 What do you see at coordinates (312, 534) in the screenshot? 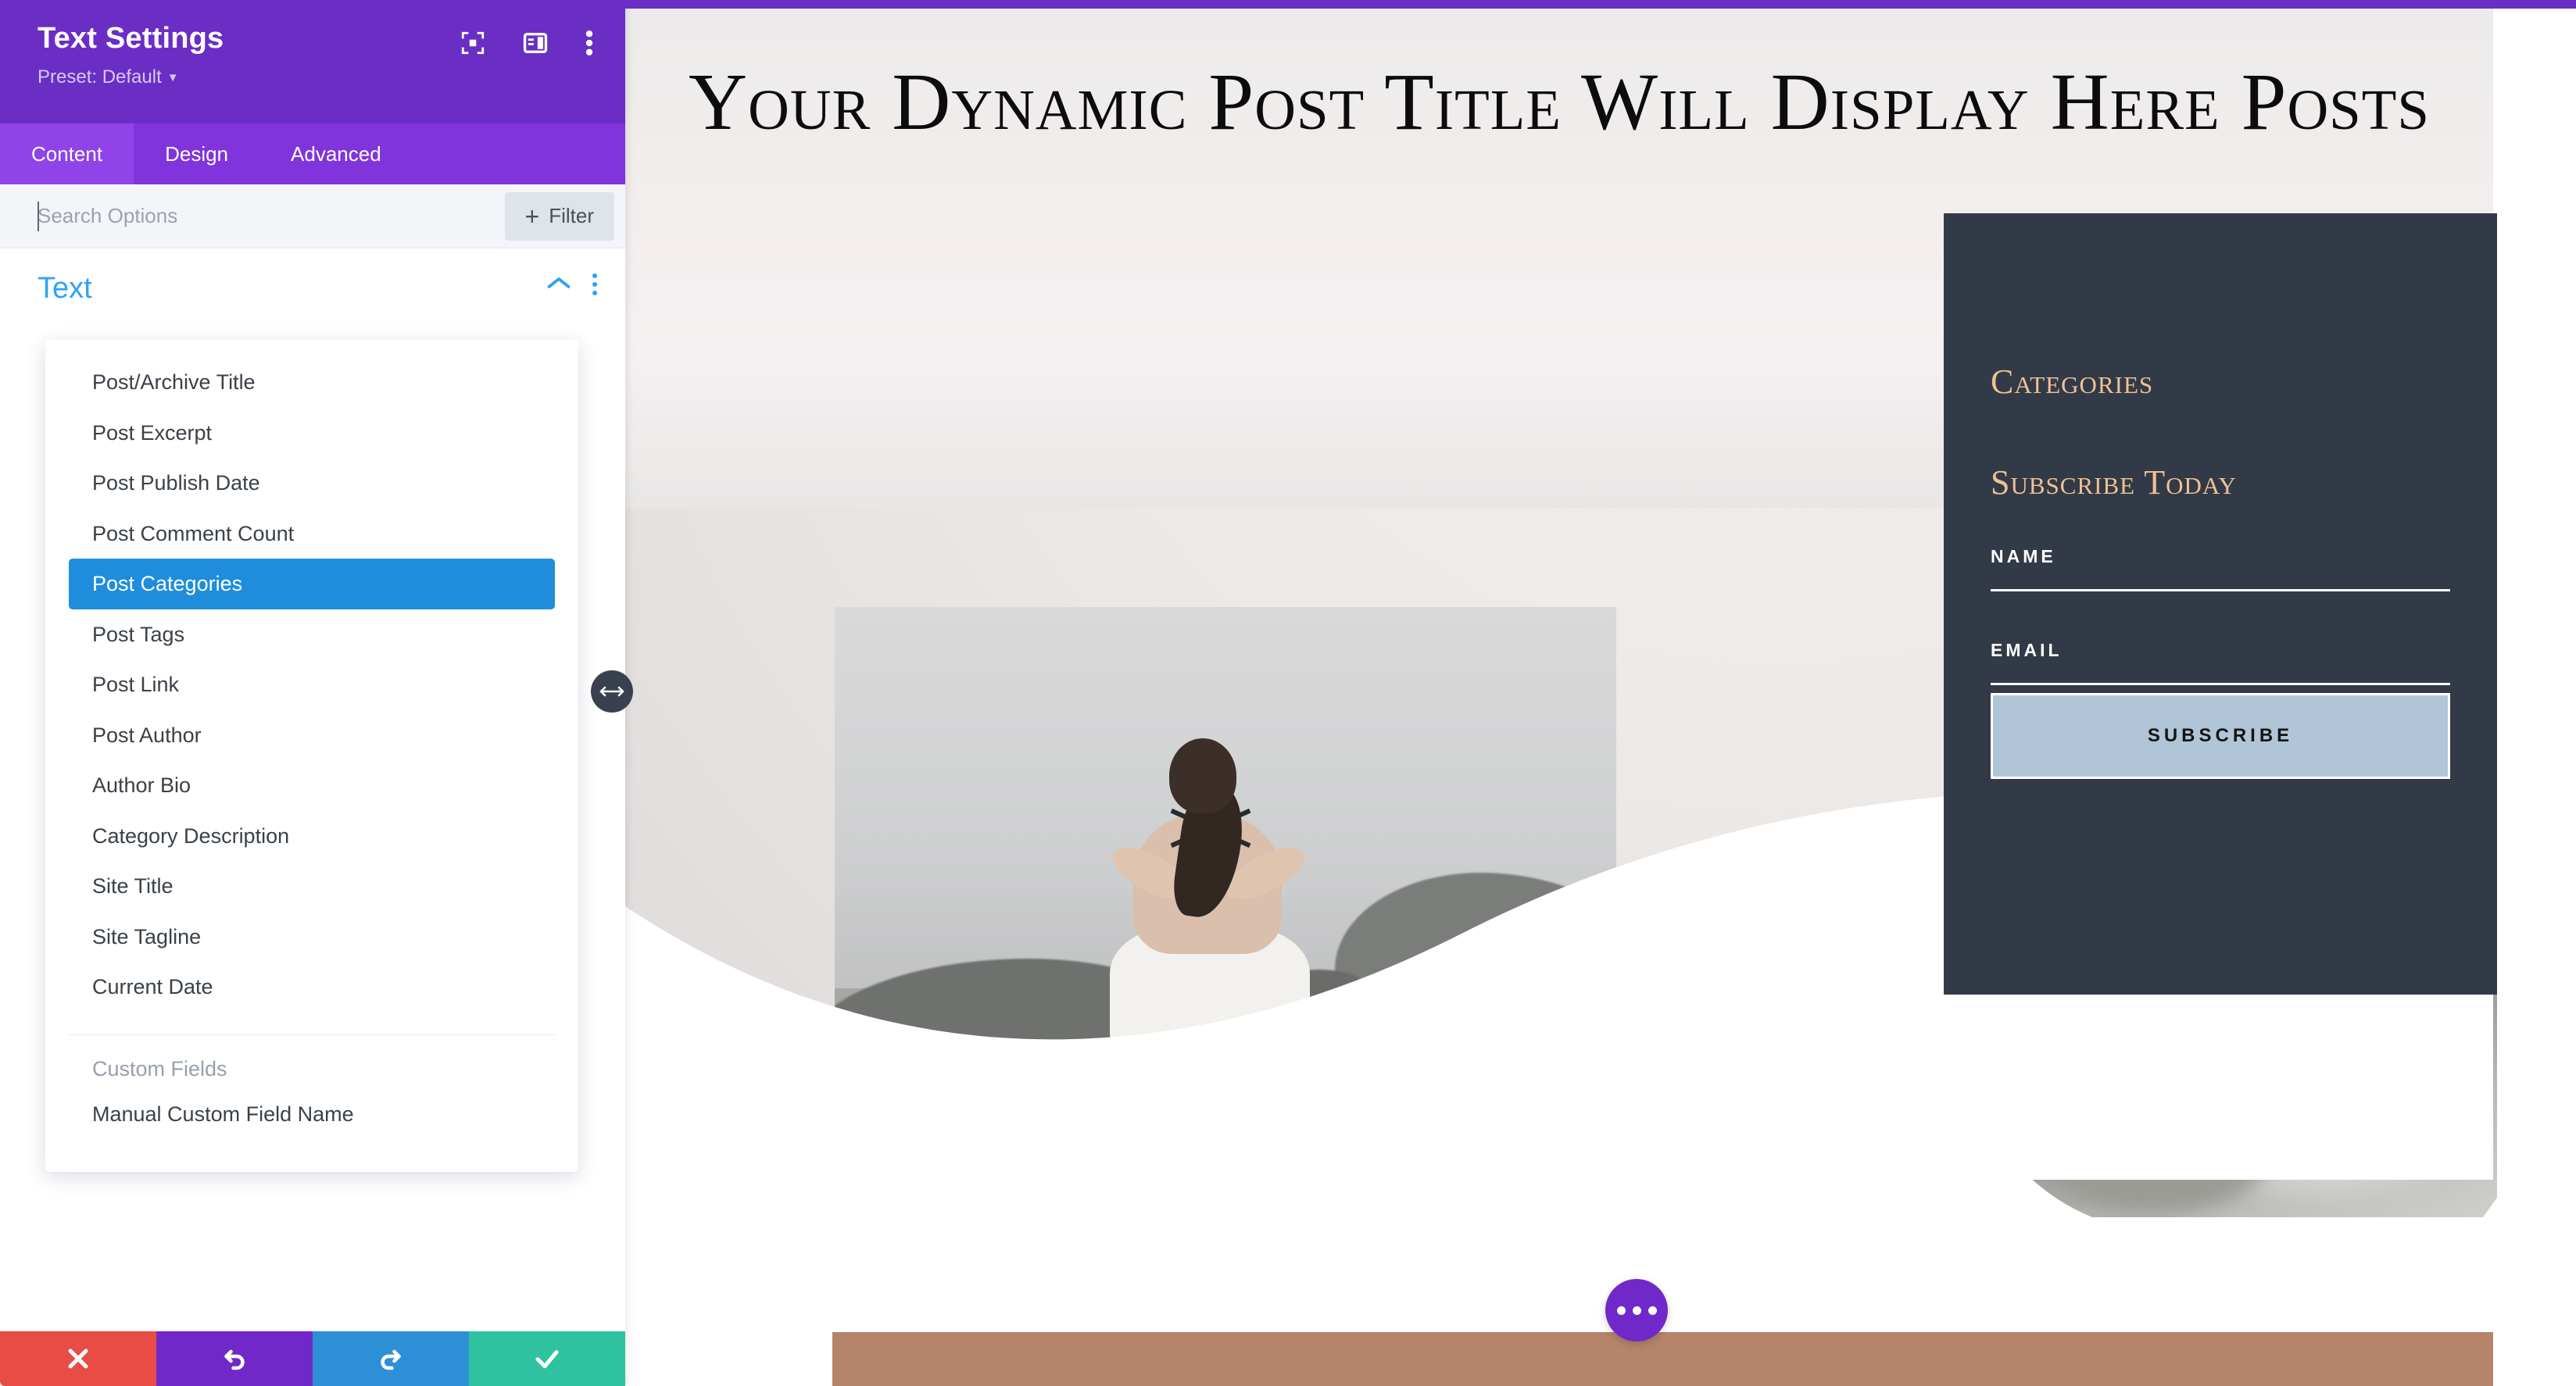
I see `dropdown-item-post-comment-count: Post Comment Count` at bounding box center [312, 534].